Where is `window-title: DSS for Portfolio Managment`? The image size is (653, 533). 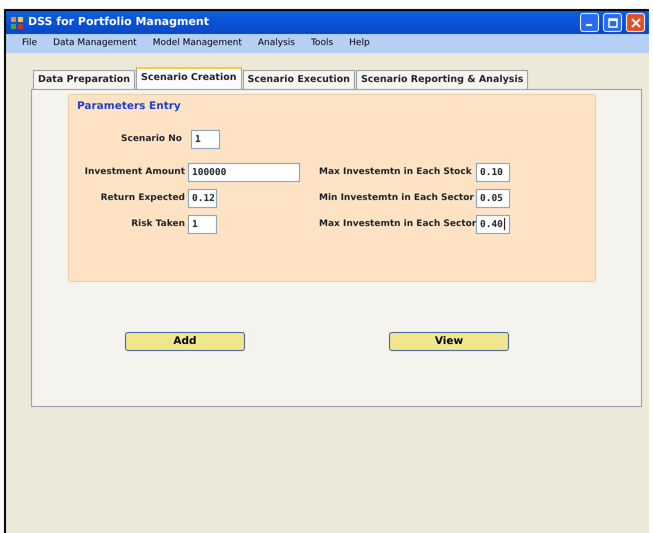
window-title: DSS for Portfolio Managment is located at coordinates (118, 22).